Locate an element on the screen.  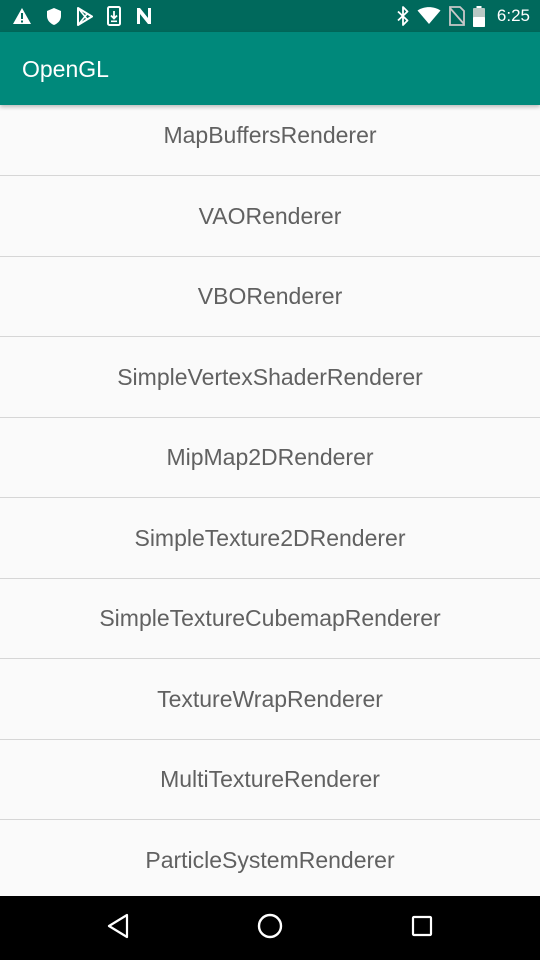
list-item-simple-texture2d-renderer: SimpleTexture2DRenderer is located at coordinates (270, 538).